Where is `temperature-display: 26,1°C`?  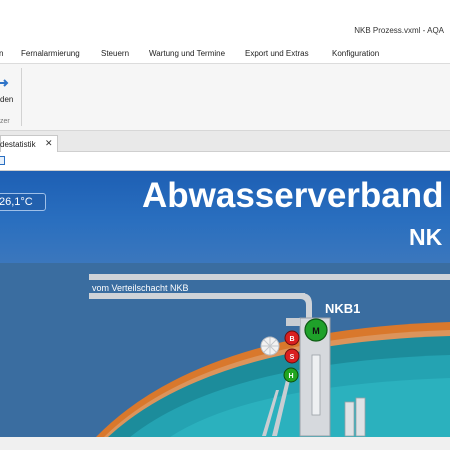
temperature-display: 26,1°C is located at coordinates (23, 202).